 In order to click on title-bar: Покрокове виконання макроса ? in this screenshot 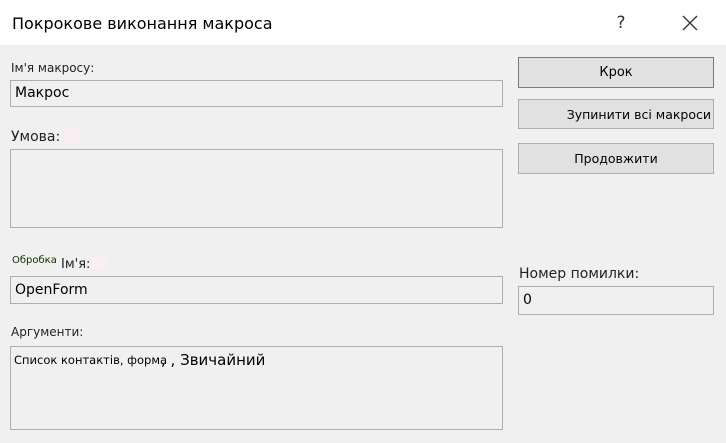, I will do `click(363, 23)`.